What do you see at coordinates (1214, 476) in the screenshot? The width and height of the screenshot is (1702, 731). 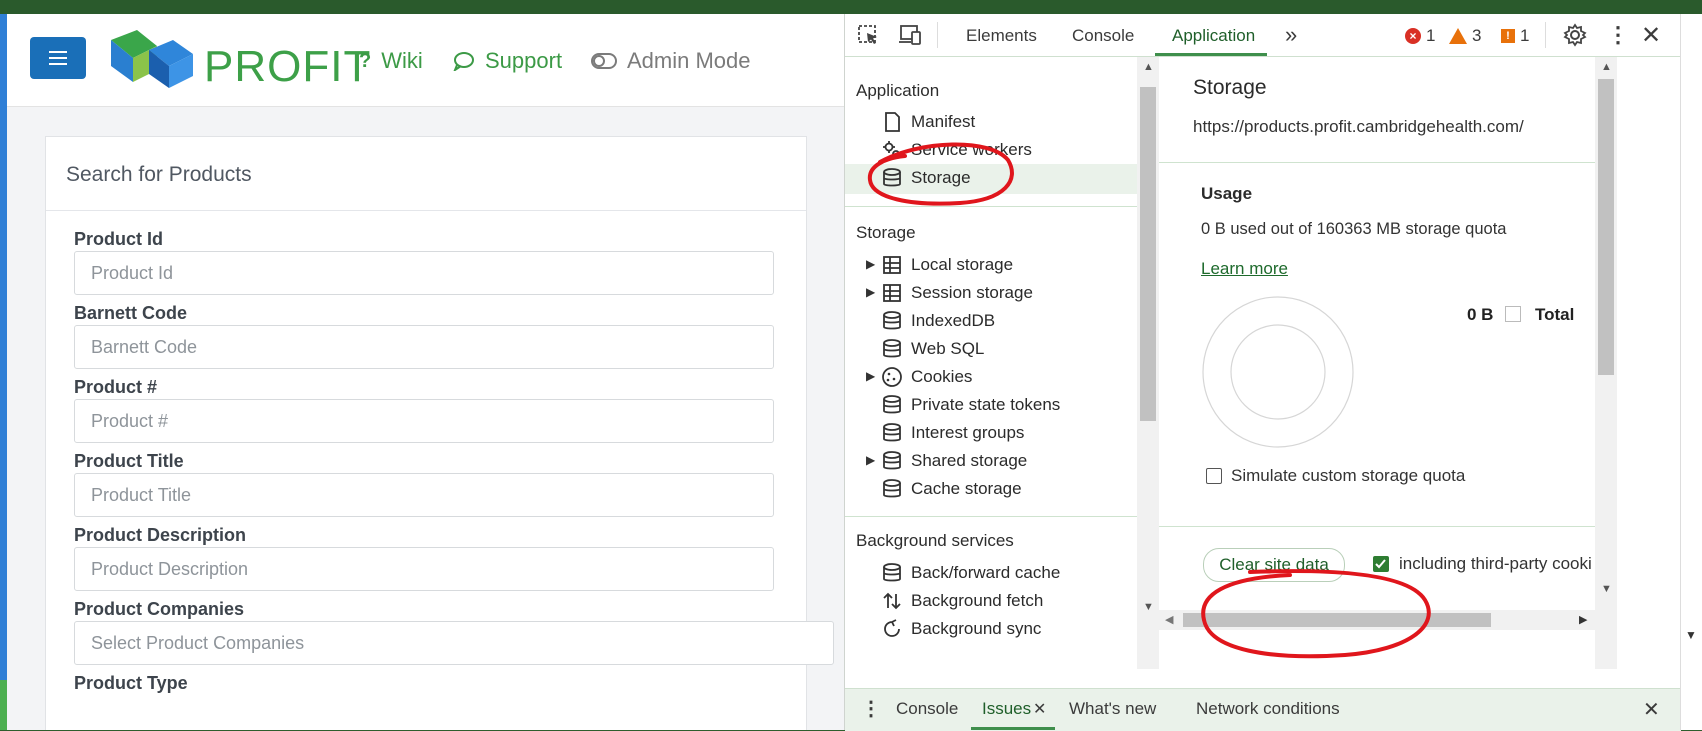 I see `simulate-quota-checkbox` at bounding box center [1214, 476].